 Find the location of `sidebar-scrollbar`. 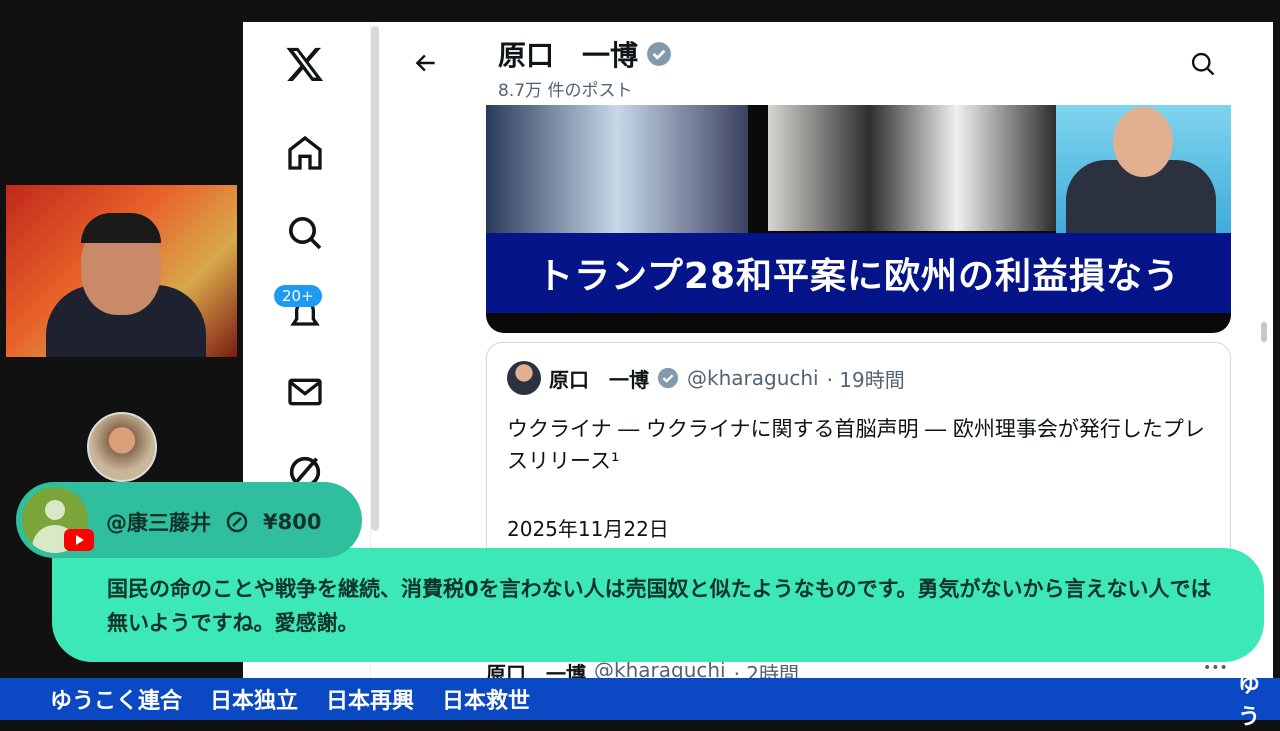

sidebar-scrollbar is located at coordinates (375, 278).